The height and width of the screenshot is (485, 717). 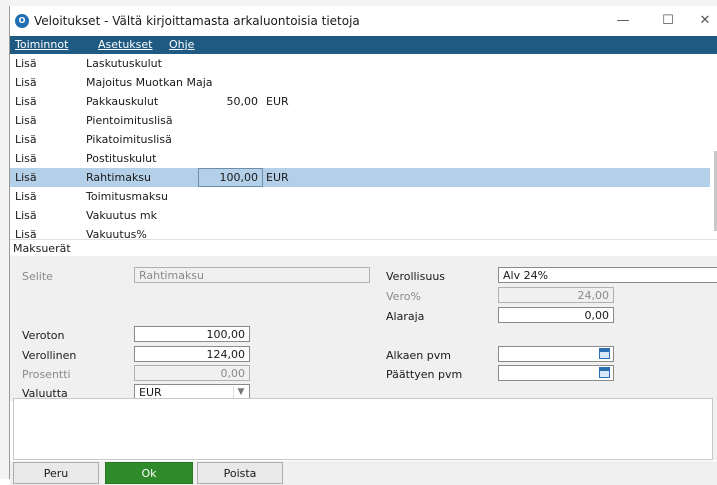 What do you see at coordinates (360, 177) in the screenshot?
I see `list-item-selected: Lisä Rahtimaksu 100,00 EUR` at bounding box center [360, 177].